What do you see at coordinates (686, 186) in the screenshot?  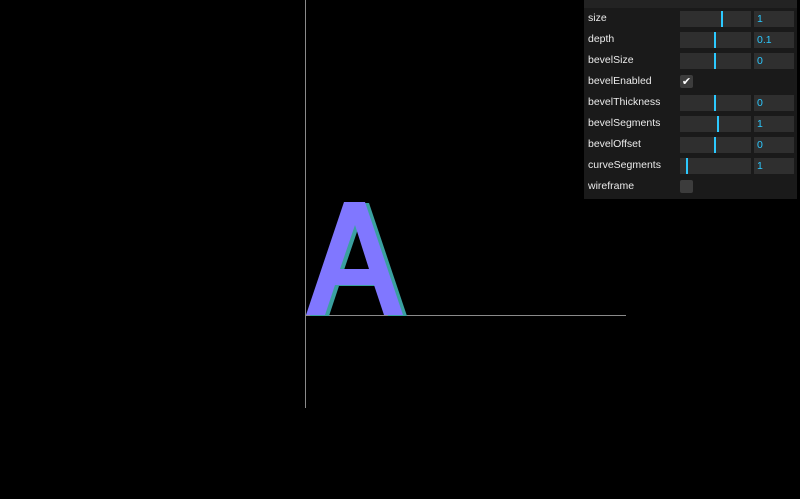 I see `wireframe-checkbox` at bounding box center [686, 186].